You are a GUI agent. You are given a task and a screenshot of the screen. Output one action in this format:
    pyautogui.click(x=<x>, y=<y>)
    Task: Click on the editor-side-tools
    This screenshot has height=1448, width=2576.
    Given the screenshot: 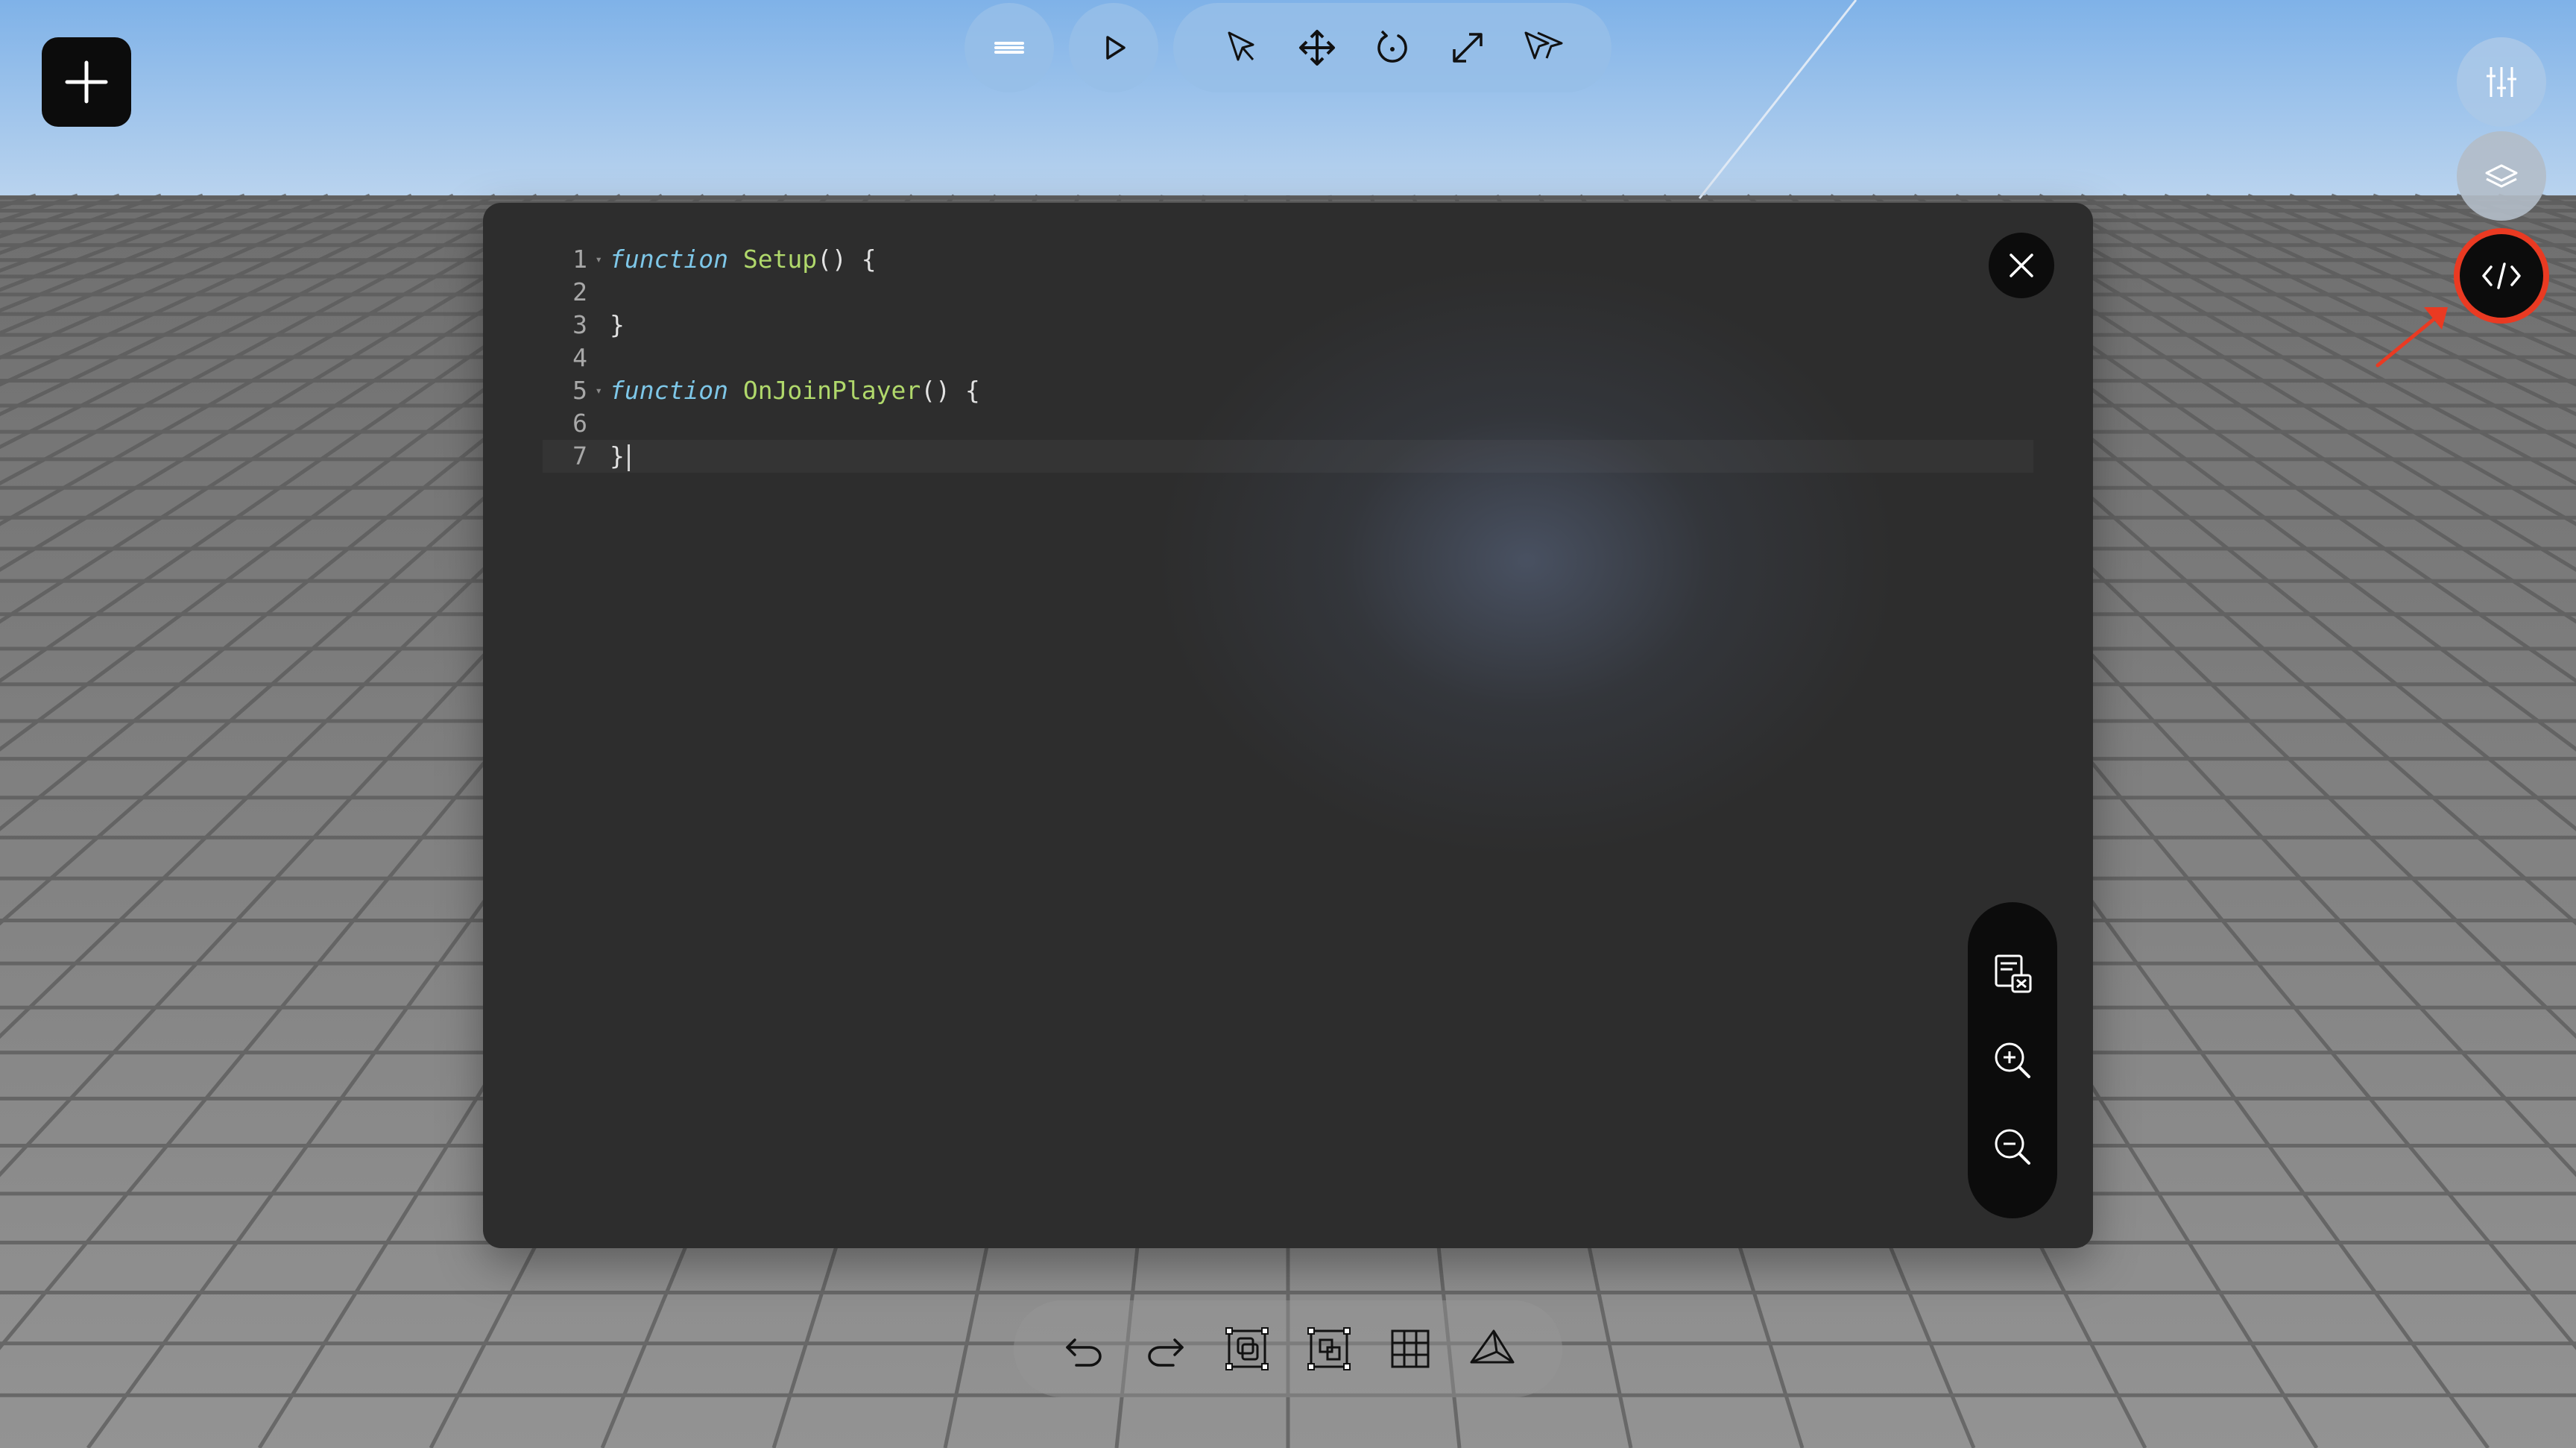 What is the action you would take?
    pyautogui.click(x=2012, y=1060)
    